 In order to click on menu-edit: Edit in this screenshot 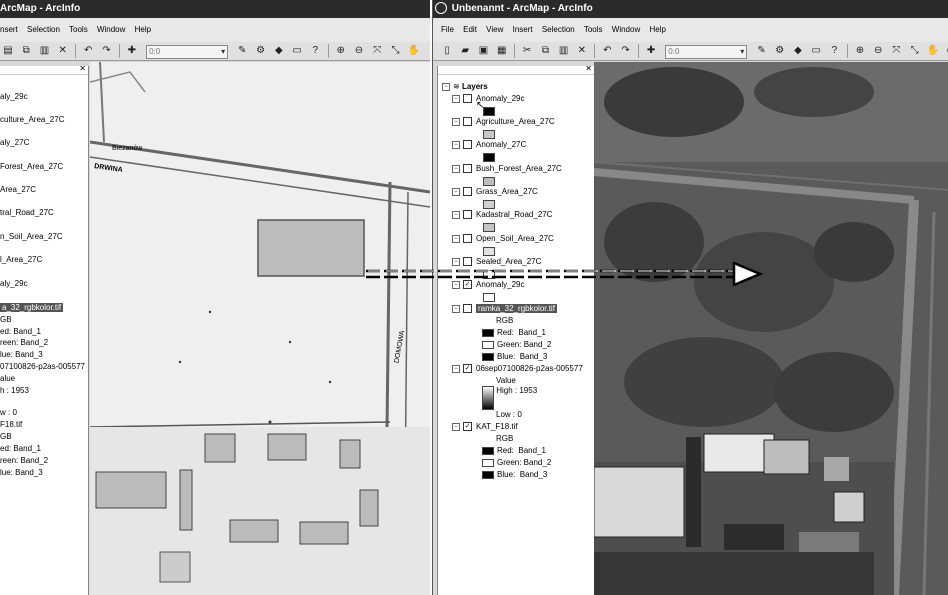, I will do `click(470, 29)`.